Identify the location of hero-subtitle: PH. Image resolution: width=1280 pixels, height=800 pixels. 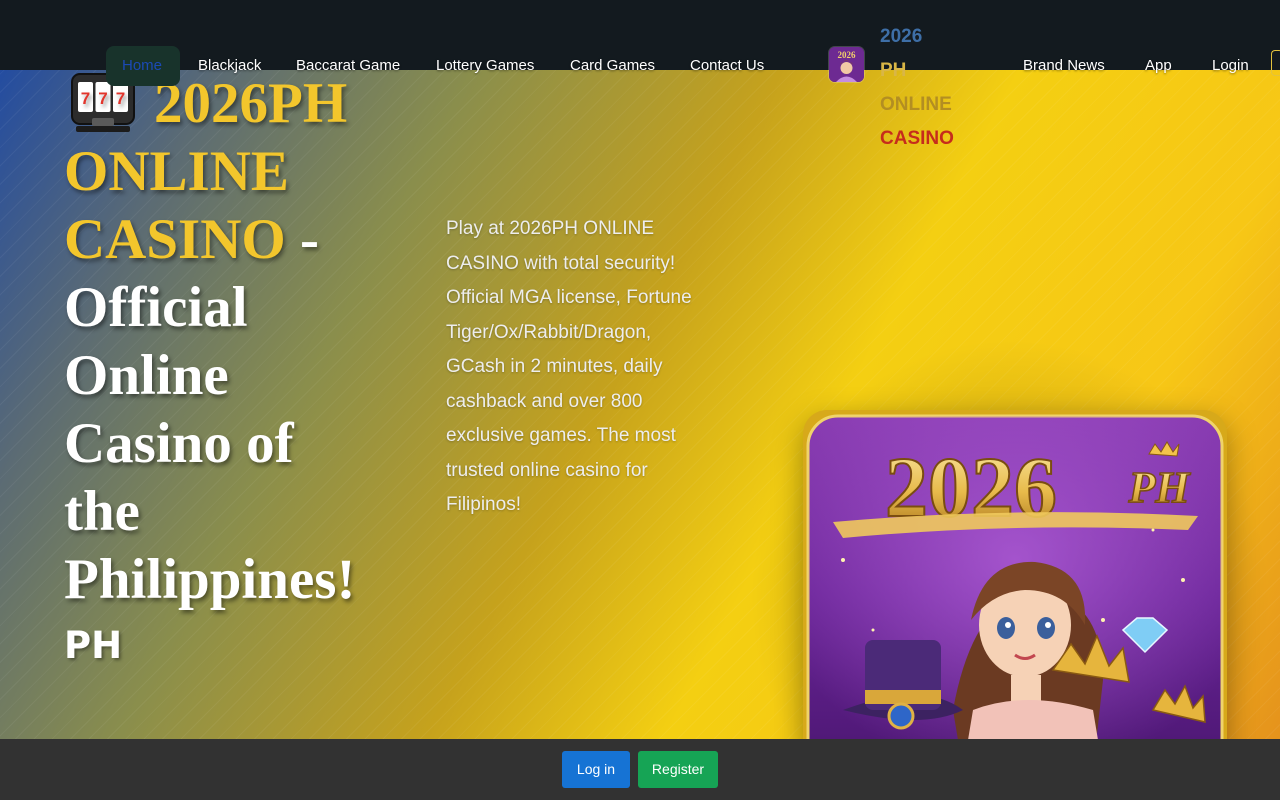
(93, 645).